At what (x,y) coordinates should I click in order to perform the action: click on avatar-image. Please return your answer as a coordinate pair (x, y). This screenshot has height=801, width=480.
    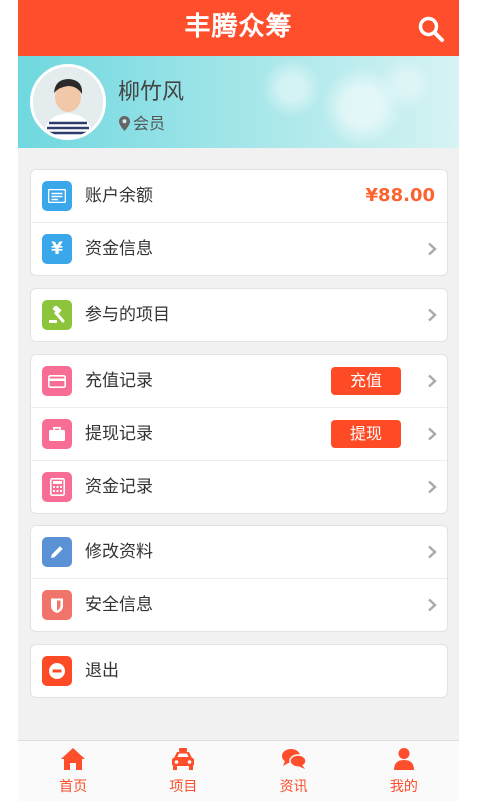
    Looking at the image, I should click on (68, 102).